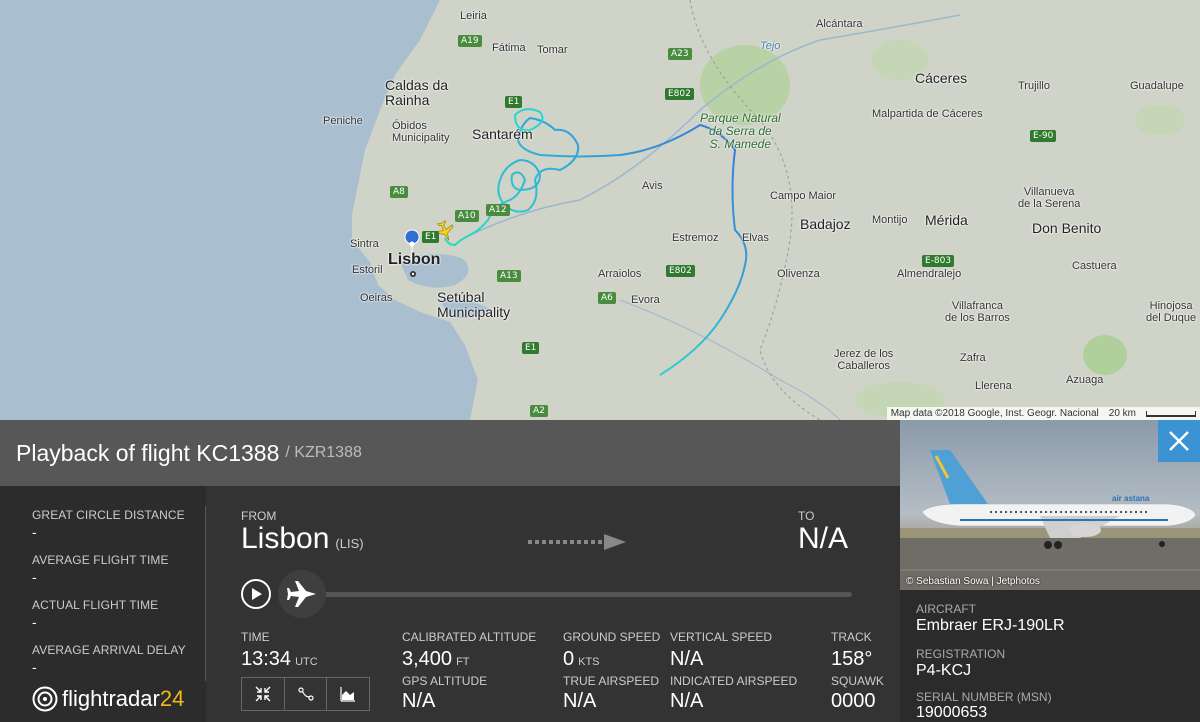 This screenshot has width=1200, height=722. Describe the element at coordinates (977, 312) in the screenshot. I see `place-villafranca: Villafranca de los Barros` at that location.